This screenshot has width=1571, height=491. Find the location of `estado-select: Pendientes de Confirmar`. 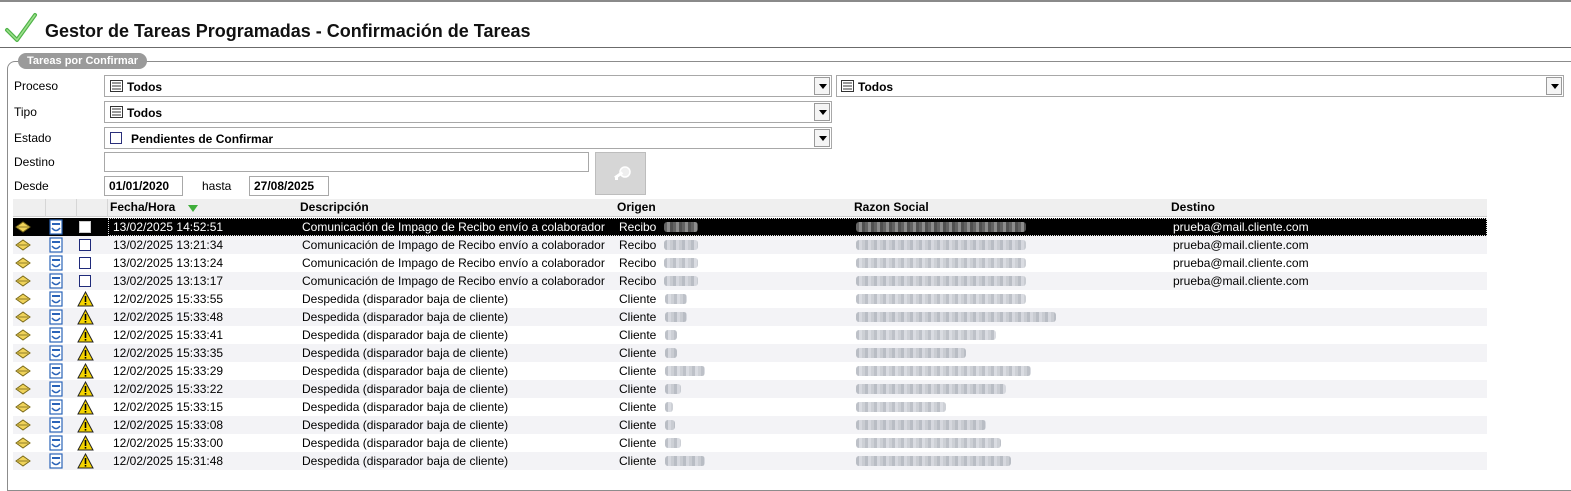

estado-select: Pendientes de Confirmar is located at coordinates (468, 138).